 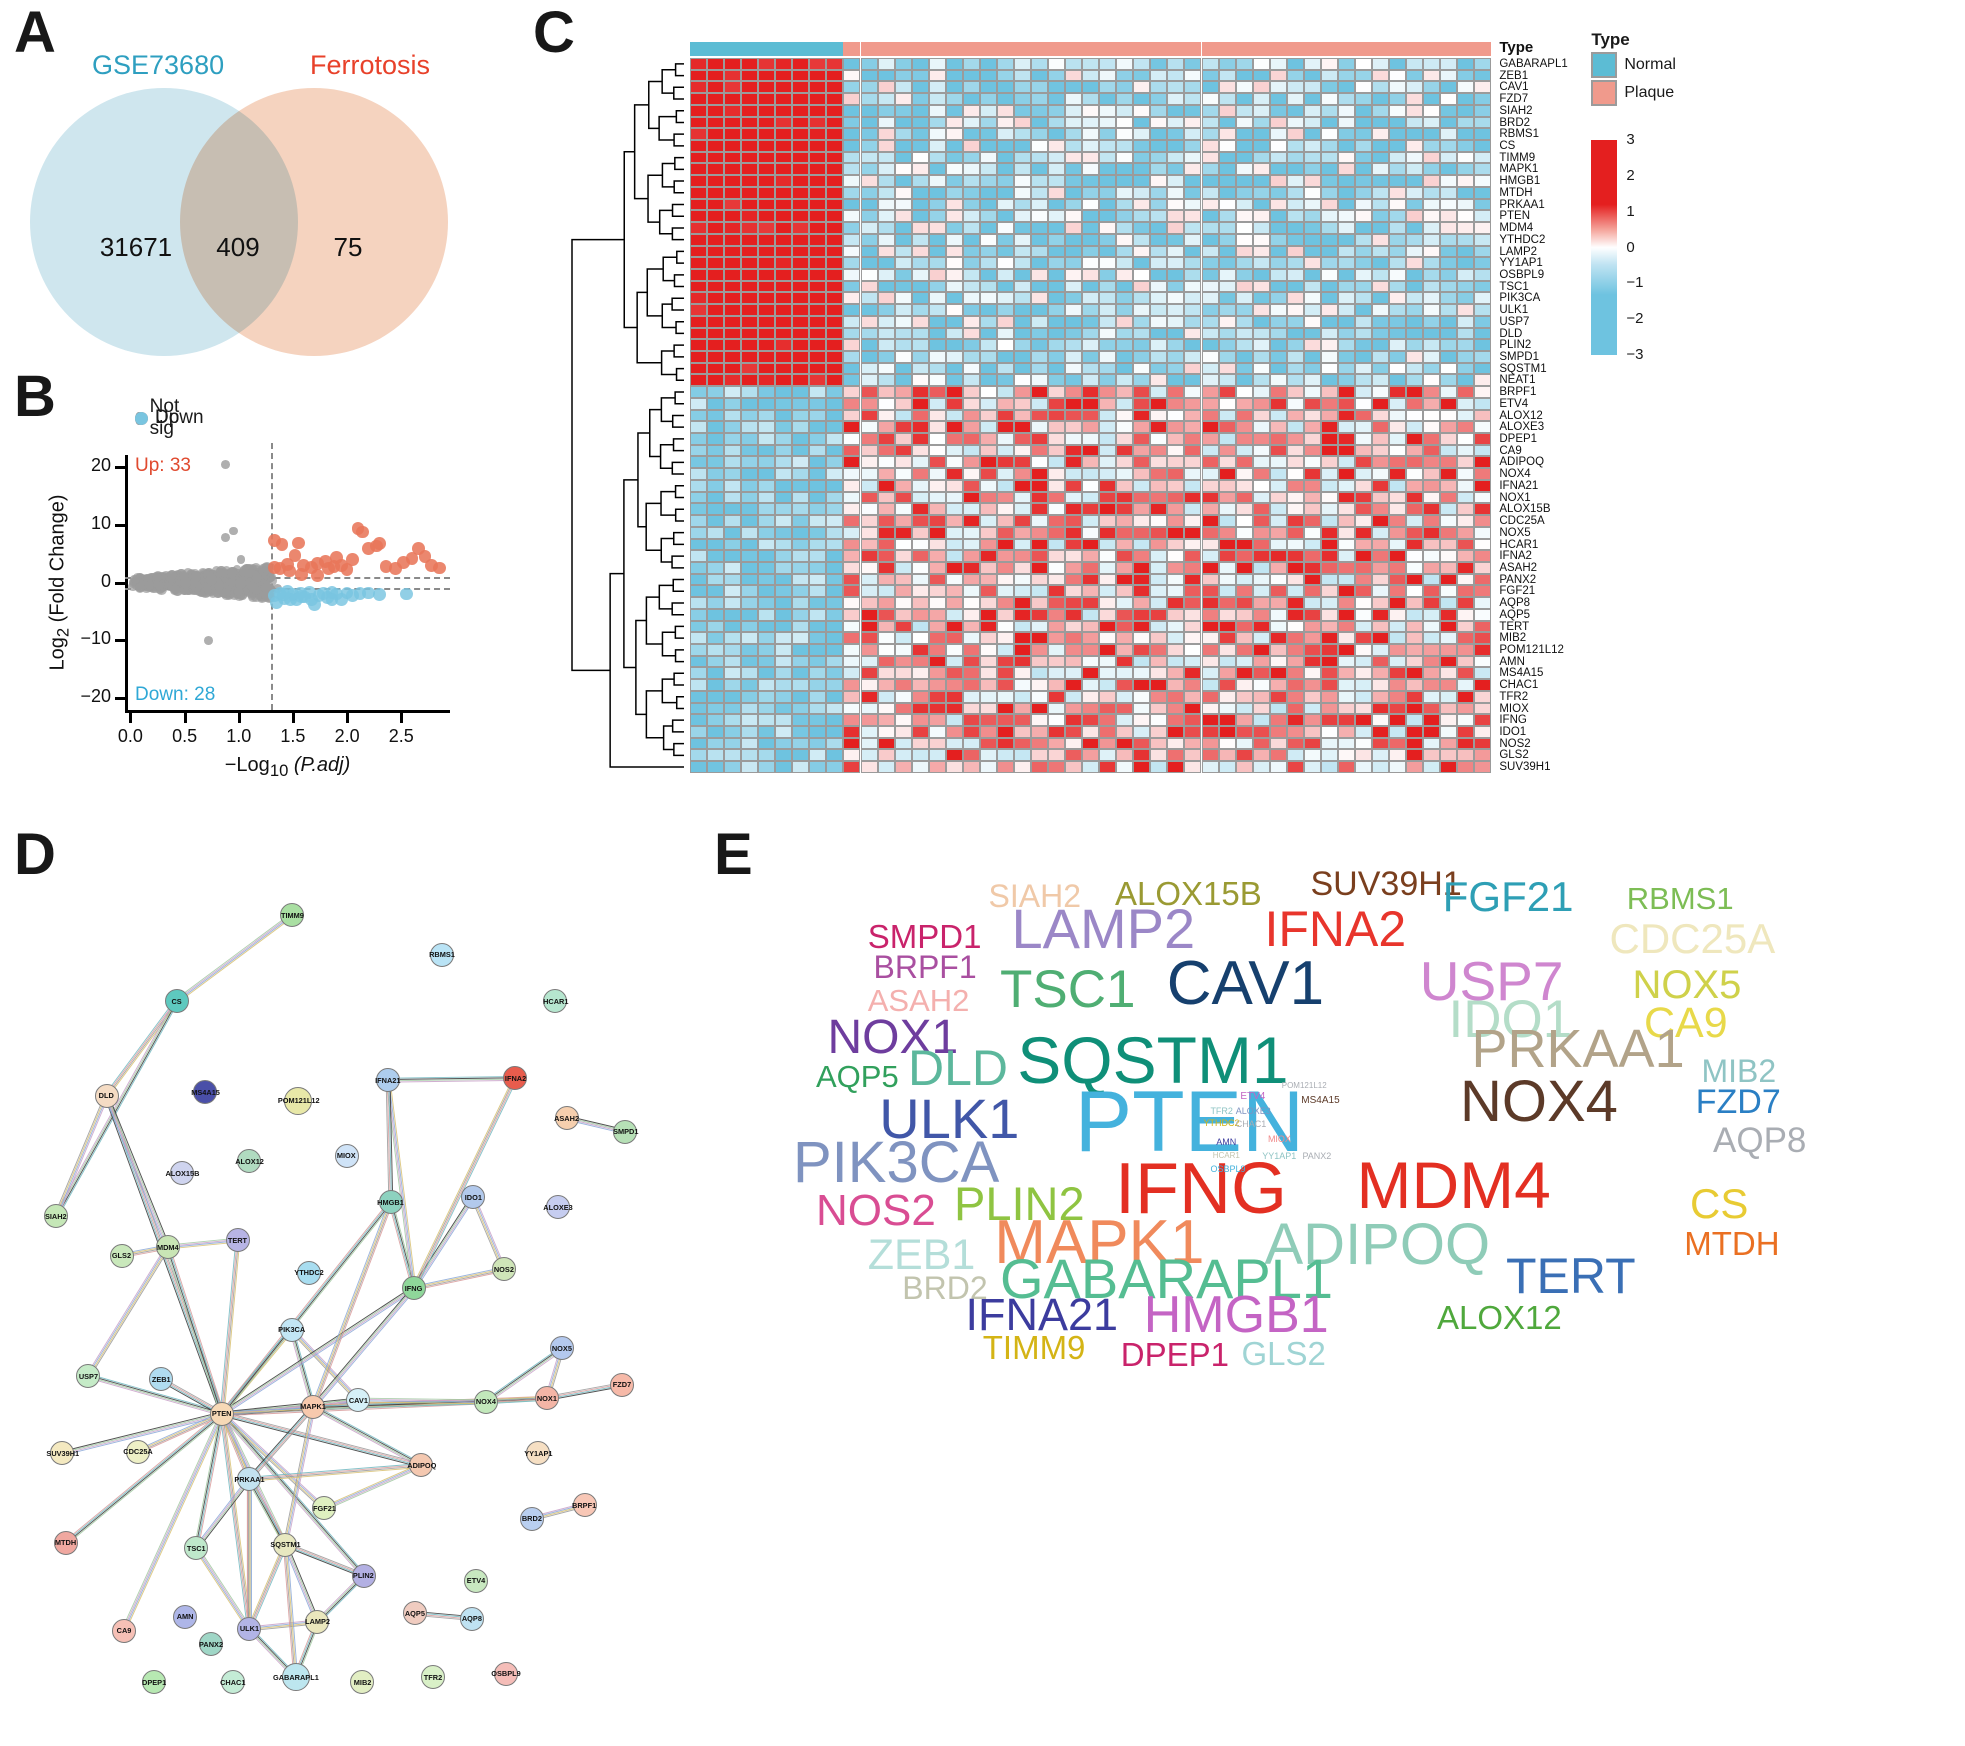 I want to click on network-node-label: MTDH, so click(x=66, y=1542).